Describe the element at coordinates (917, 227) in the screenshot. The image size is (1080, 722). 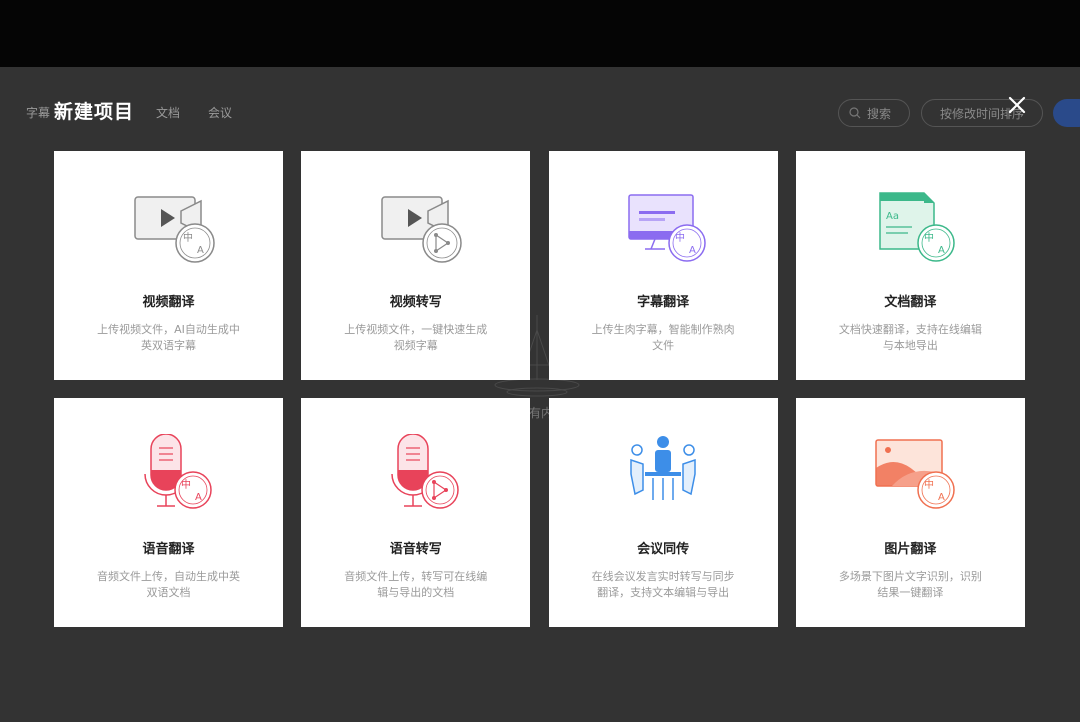
I see `document-translate-icon: Aa 中 A` at that location.